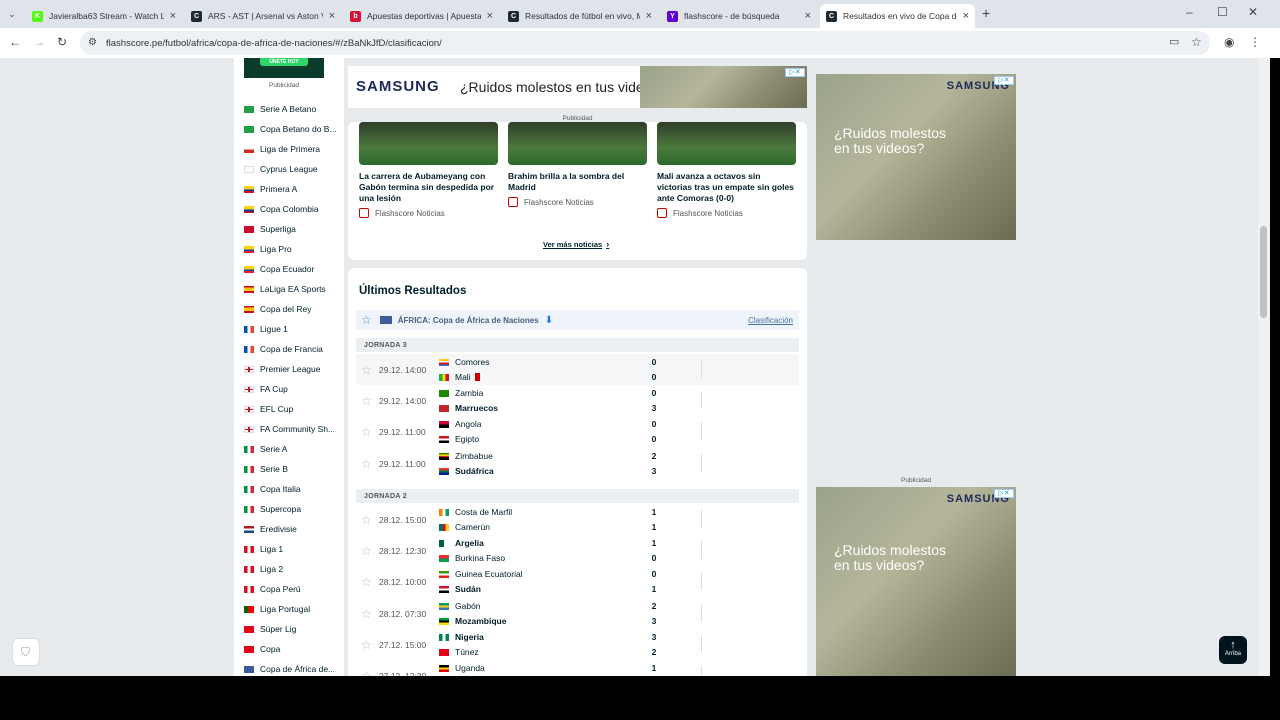 This screenshot has height=720, width=1280. I want to click on competition-name: ÁFRICA: Copa de África de Naciones, so click(468, 320).